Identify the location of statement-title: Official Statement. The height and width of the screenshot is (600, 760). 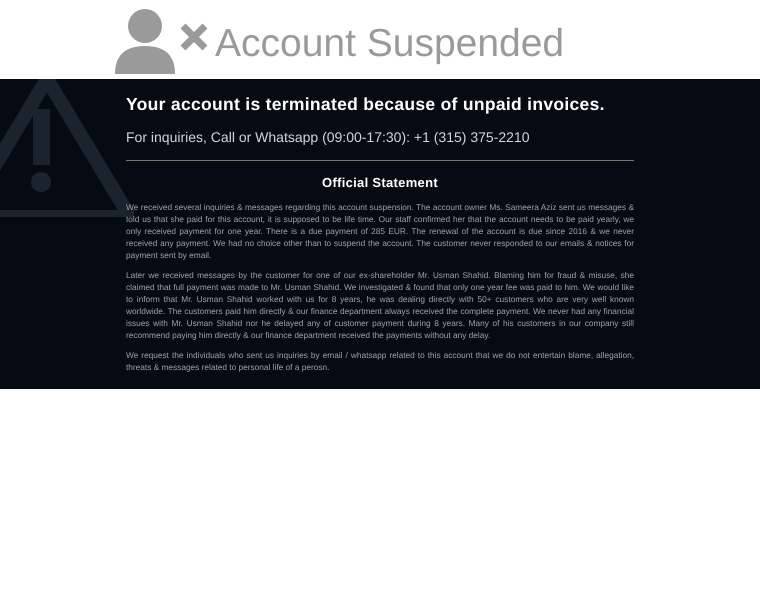
(380, 183).